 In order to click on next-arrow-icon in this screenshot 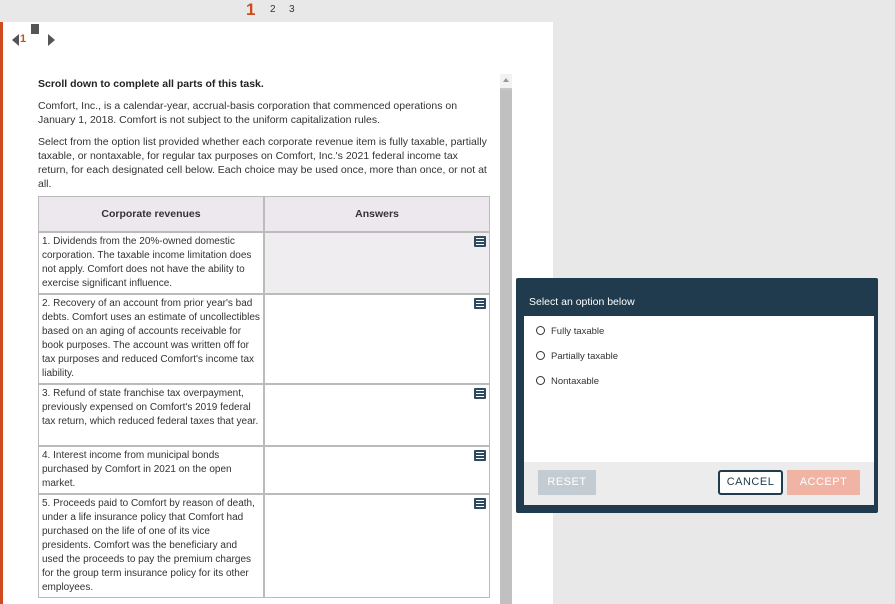, I will do `click(51, 40)`.